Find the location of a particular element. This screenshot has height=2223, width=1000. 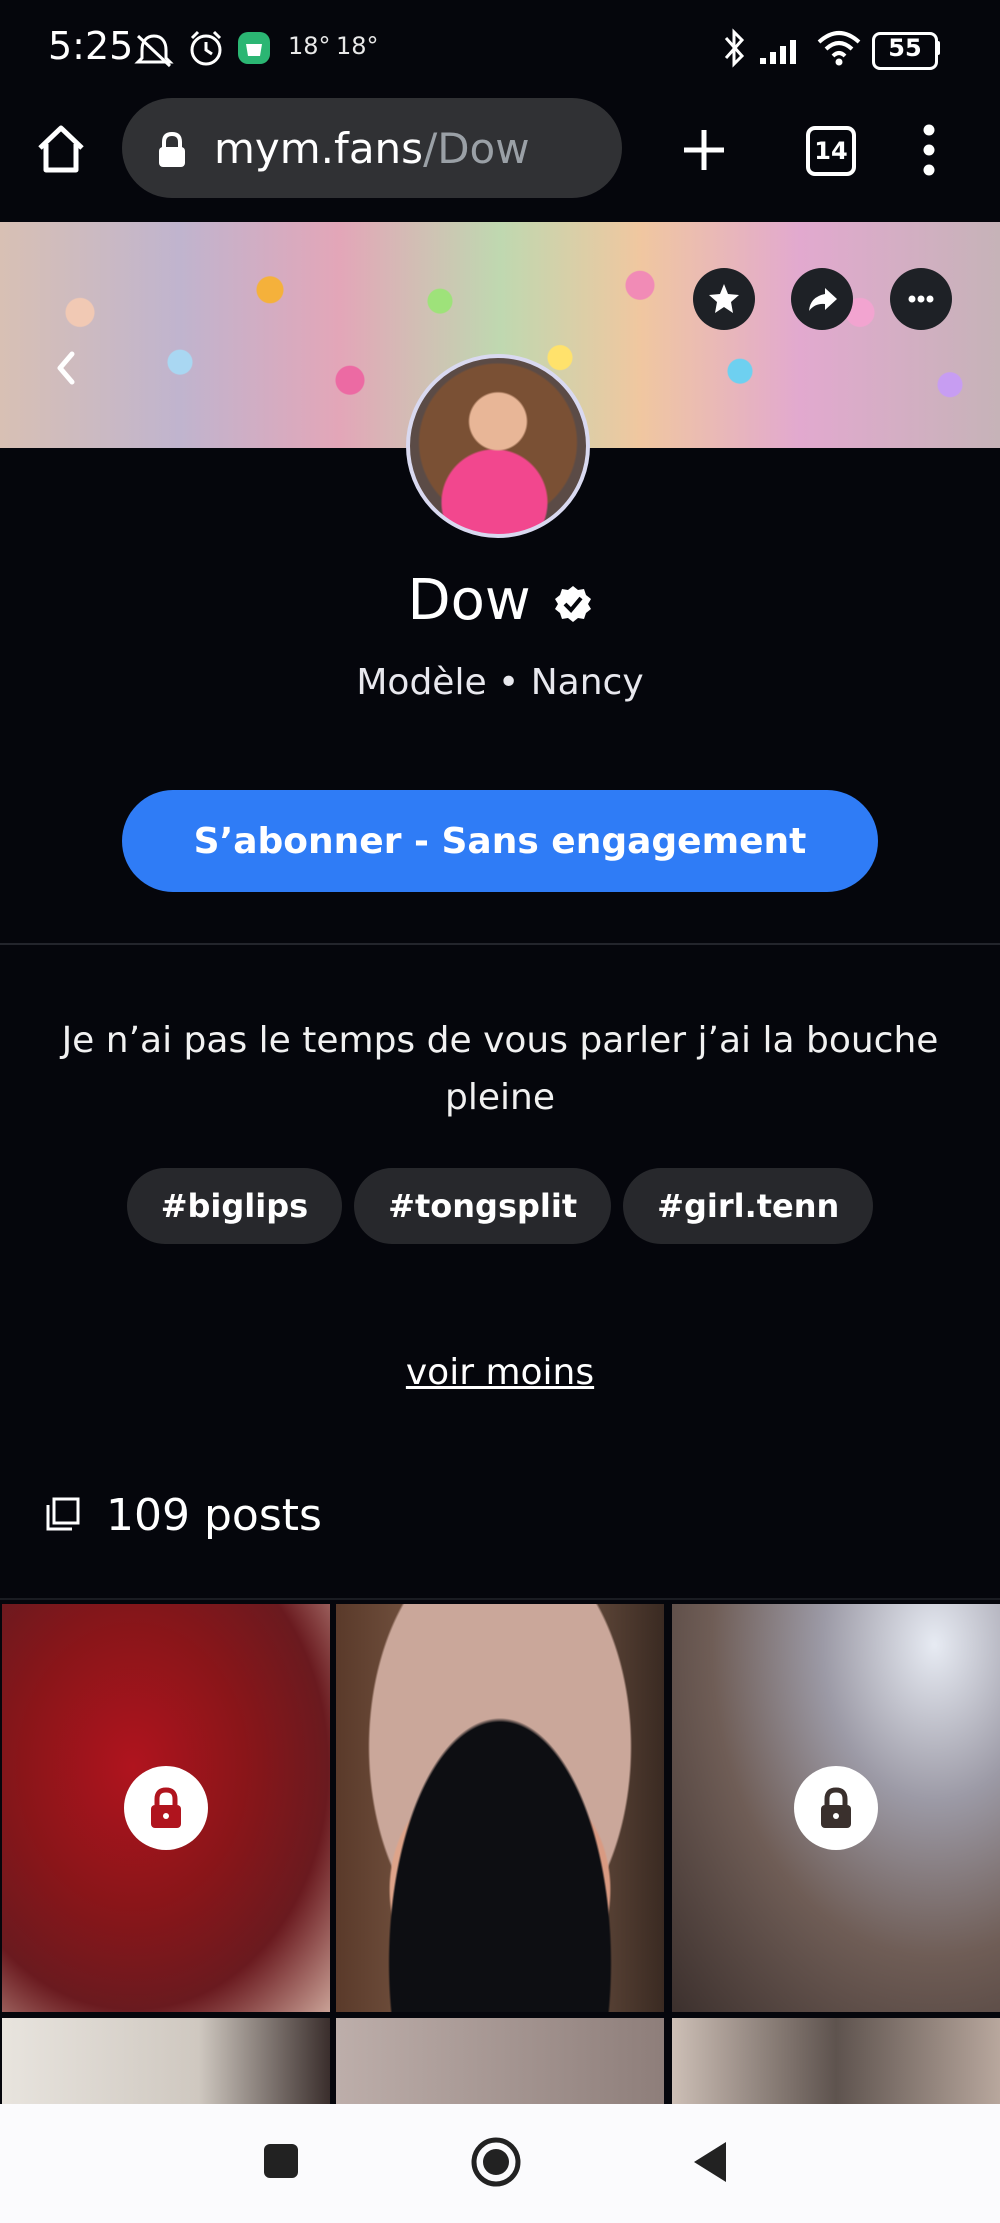

back-nav-icon is located at coordinates (710, 2162).